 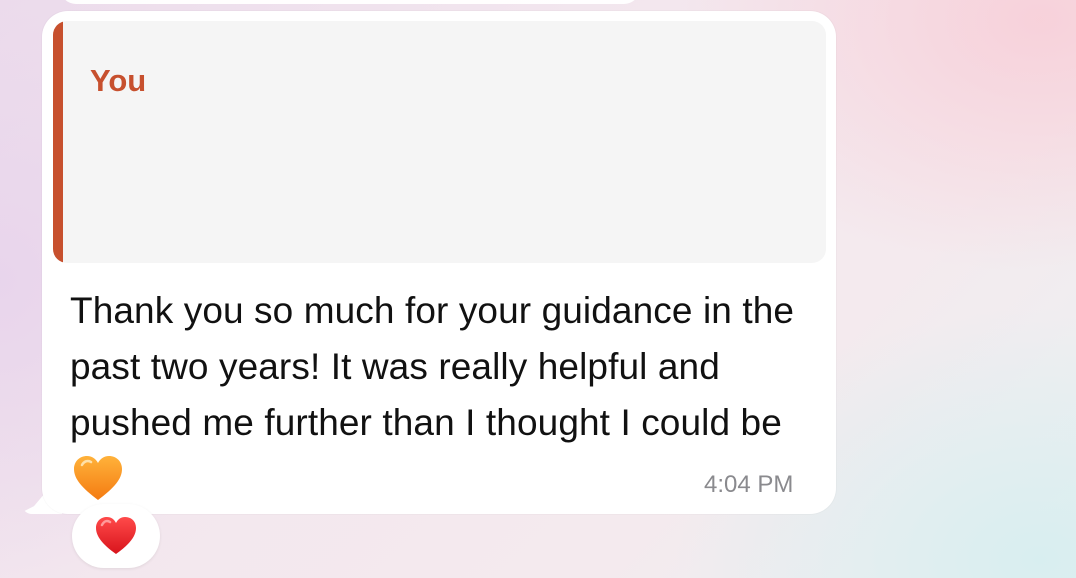 I want to click on orange-heart-icon, so click(x=98, y=478).